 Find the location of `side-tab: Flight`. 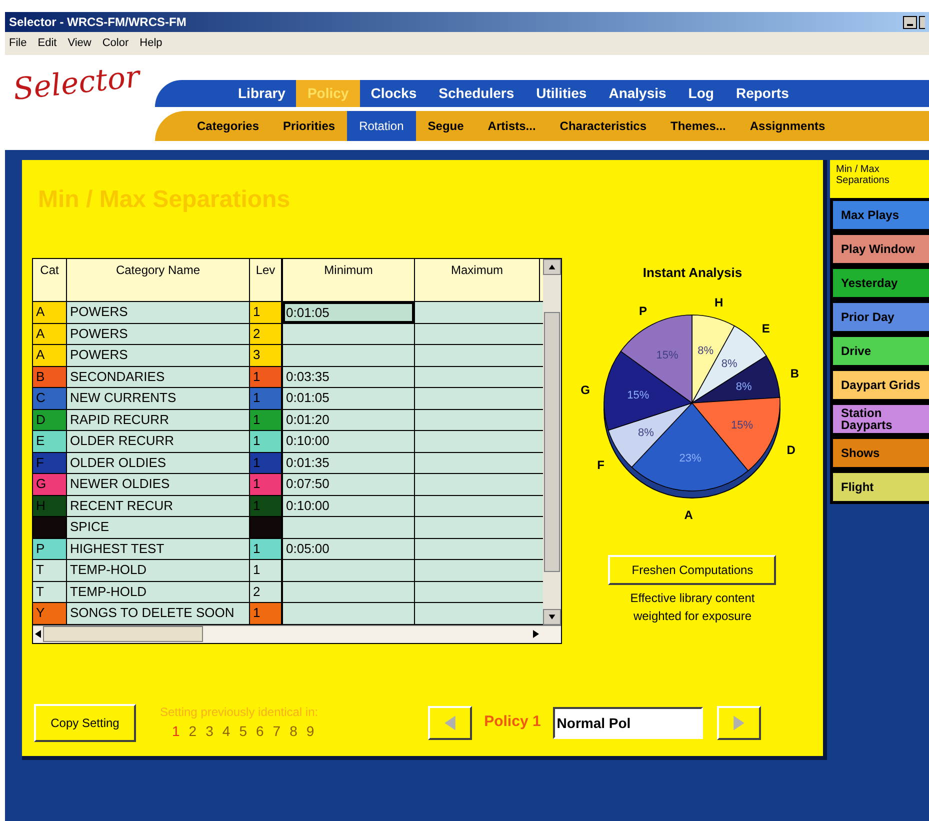

side-tab: Flight is located at coordinates (879, 487).